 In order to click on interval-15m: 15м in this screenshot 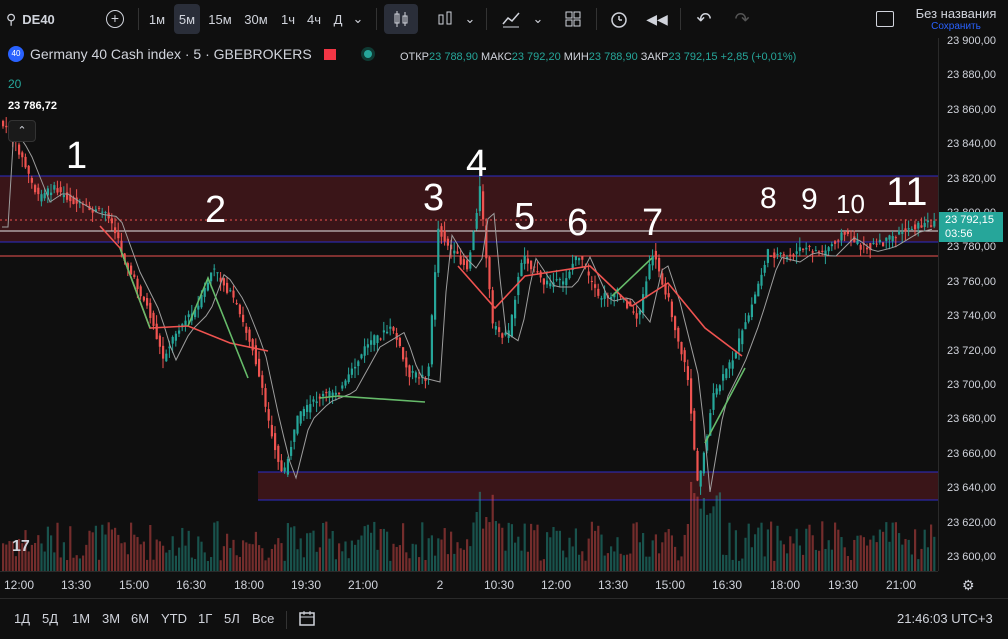, I will do `click(220, 19)`.